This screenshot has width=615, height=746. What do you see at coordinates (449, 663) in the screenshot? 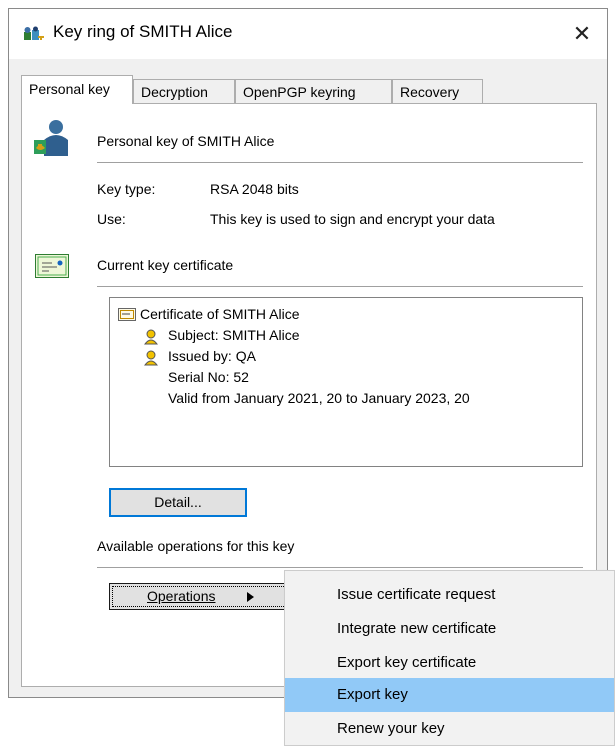
I see `menu-item-export-key-certificate: Export key certificate` at bounding box center [449, 663].